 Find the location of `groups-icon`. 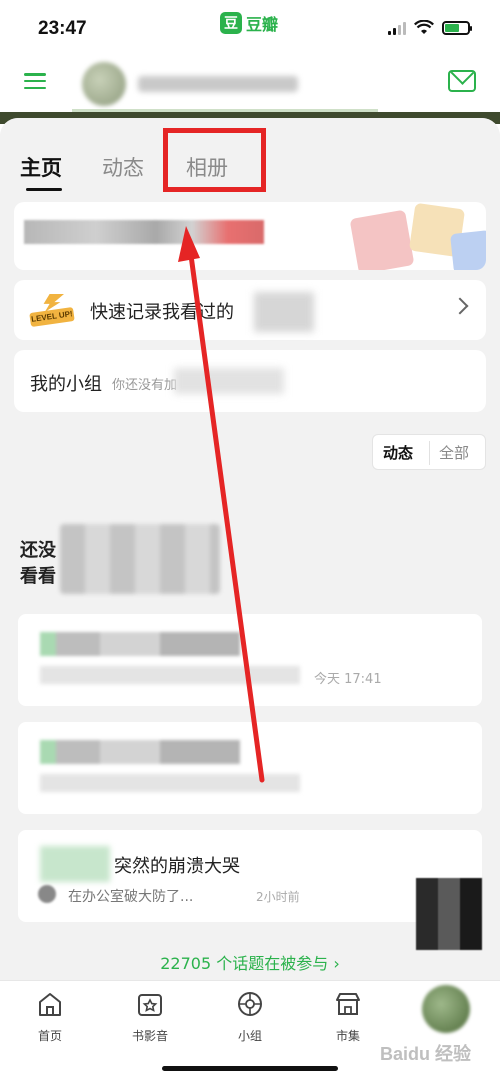

groups-icon is located at coordinates (250, 1004).